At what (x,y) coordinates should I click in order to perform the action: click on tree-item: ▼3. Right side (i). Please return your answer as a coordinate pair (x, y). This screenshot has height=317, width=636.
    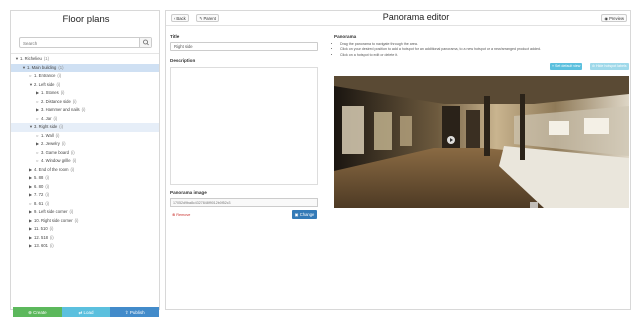
    Looking at the image, I should click on (85, 127).